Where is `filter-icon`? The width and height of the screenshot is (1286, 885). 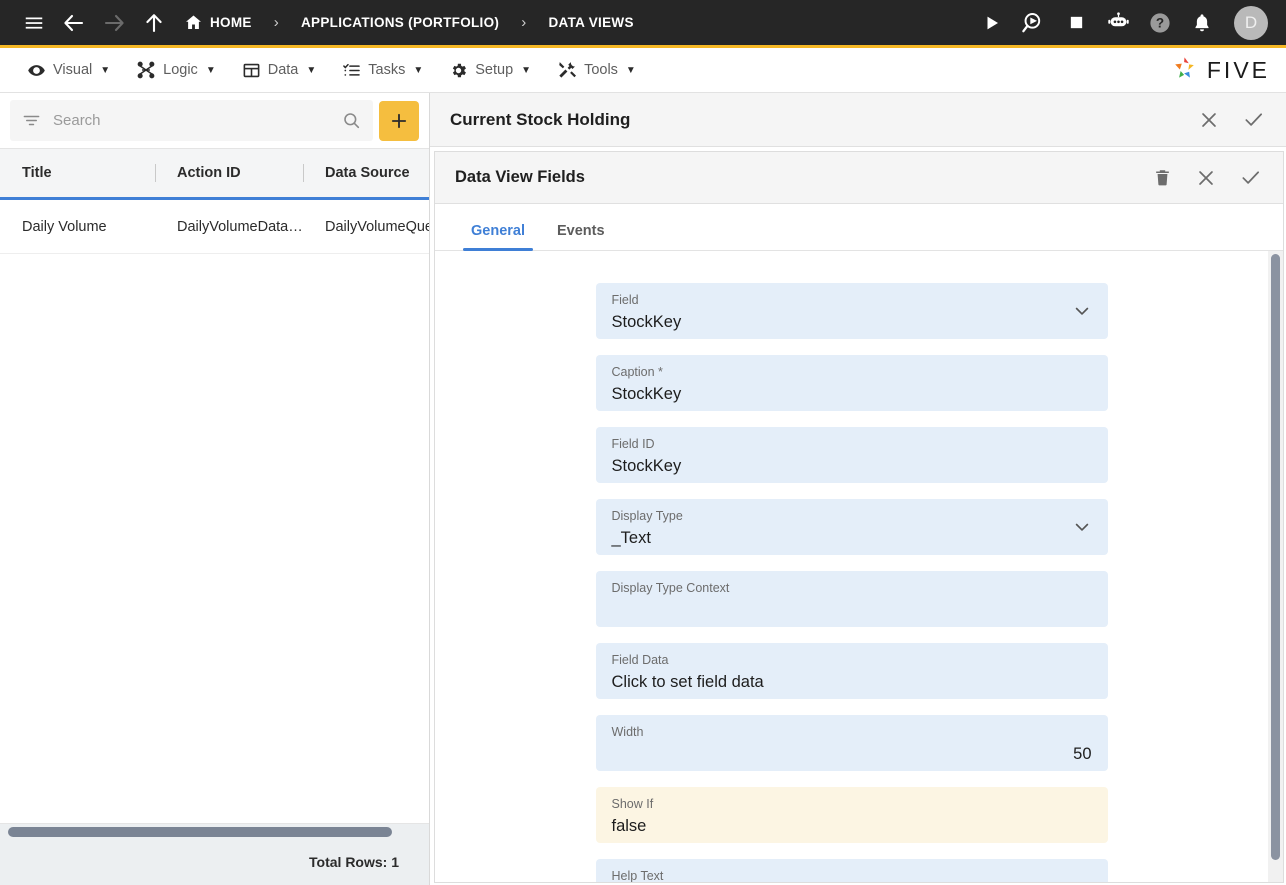 filter-icon is located at coordinates (31, 120).